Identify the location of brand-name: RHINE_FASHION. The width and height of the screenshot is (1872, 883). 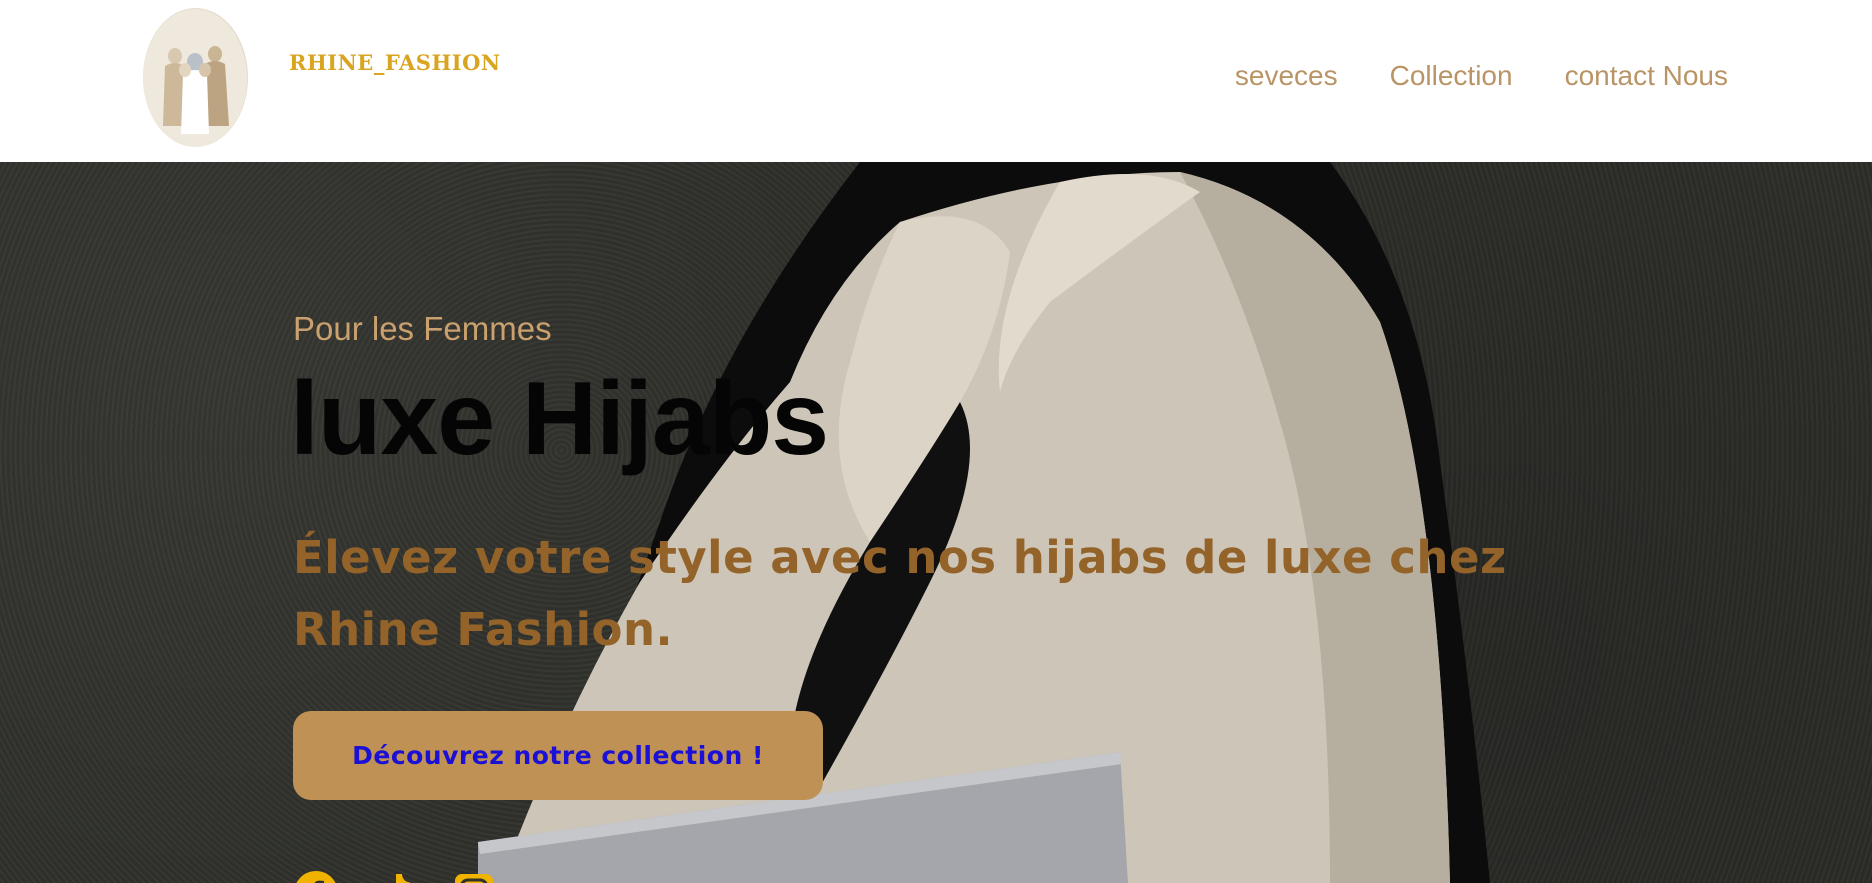
(395, 62).